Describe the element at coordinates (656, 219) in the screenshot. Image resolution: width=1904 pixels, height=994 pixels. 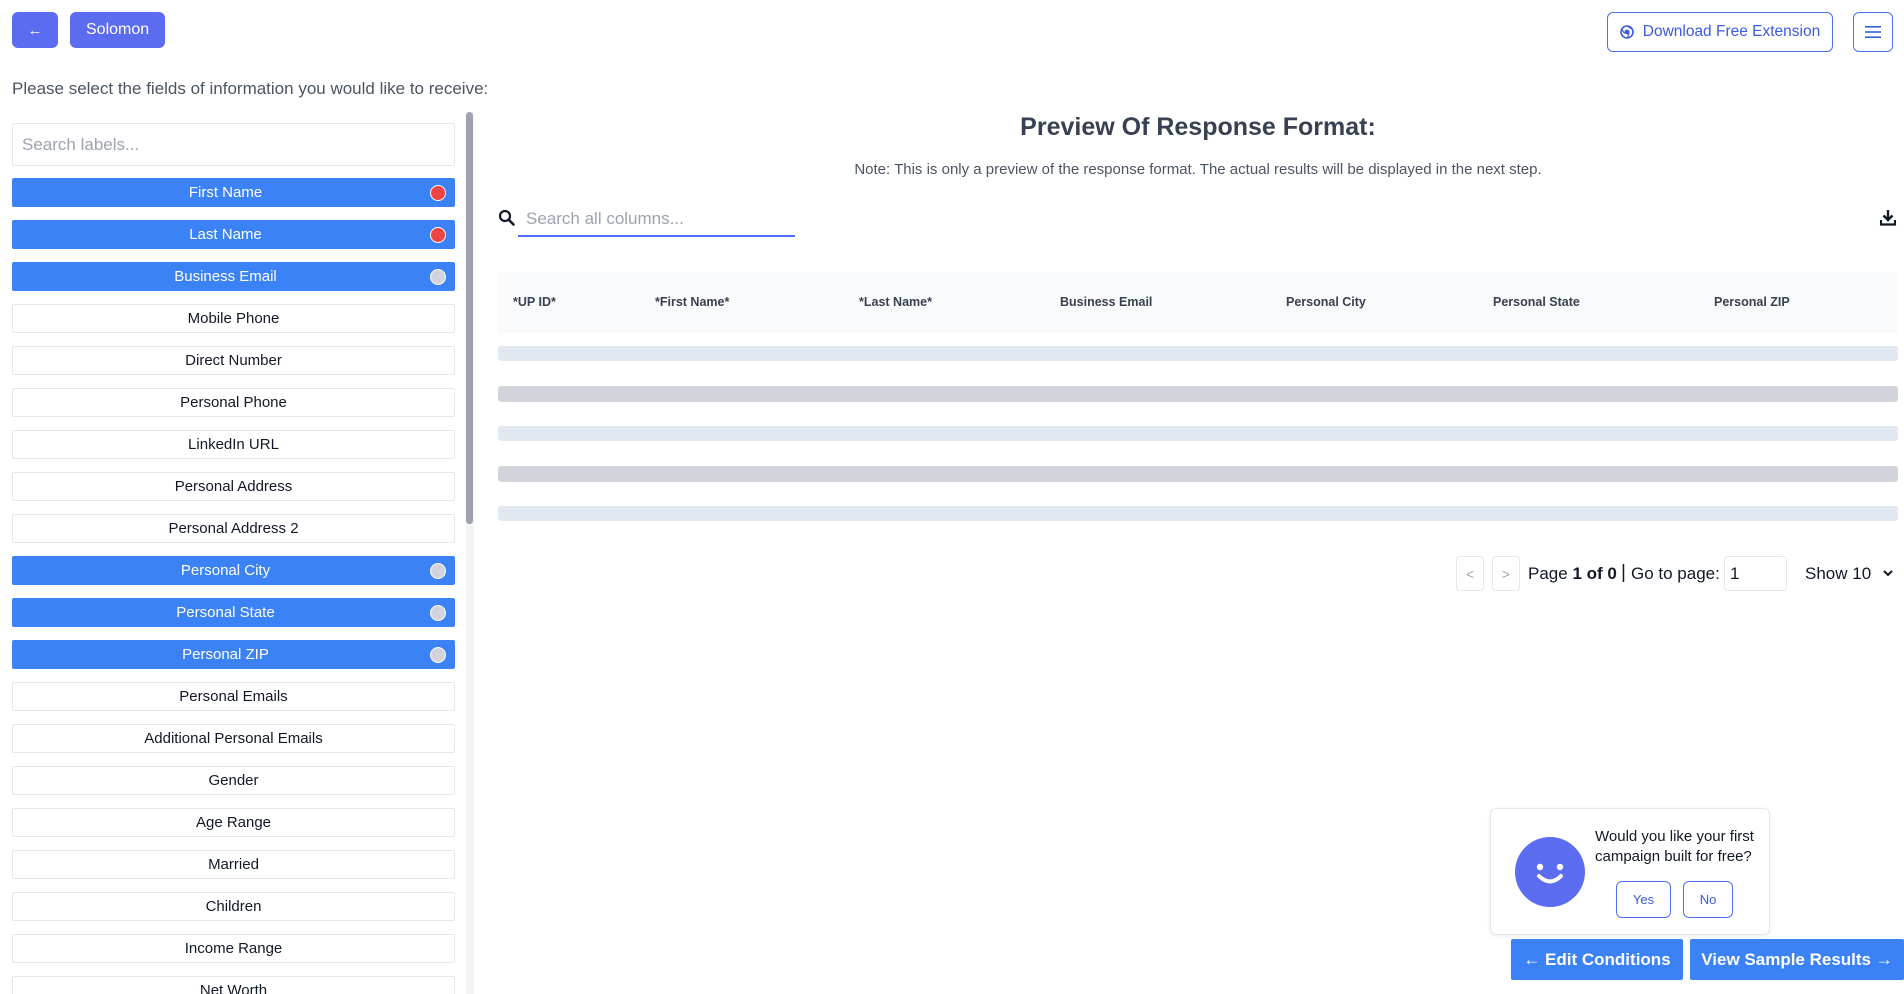
I see `column-search-input` at that location.